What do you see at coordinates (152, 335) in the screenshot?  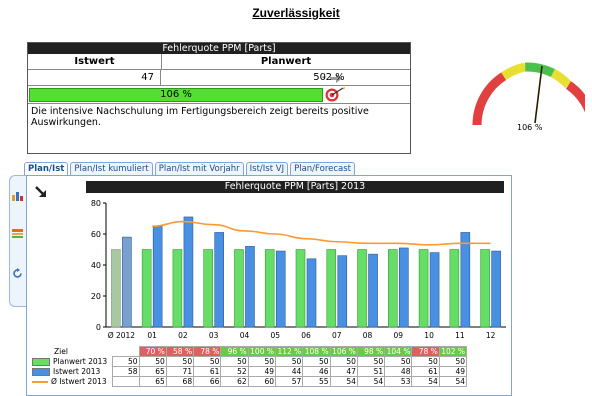 I see `x-tick-label: 01` at bounding box center [152, 335].